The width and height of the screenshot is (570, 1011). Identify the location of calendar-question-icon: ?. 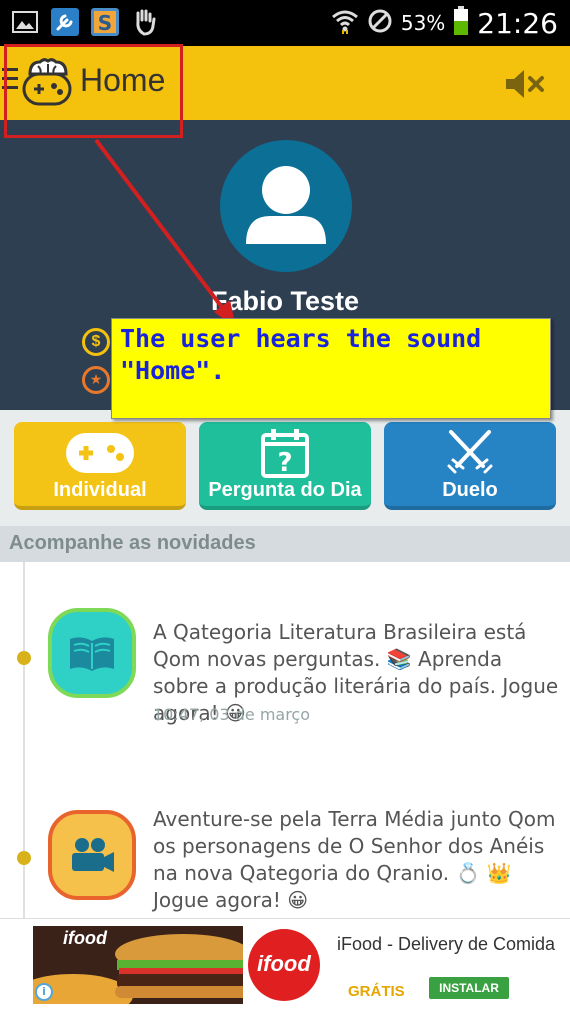
(285, 453).